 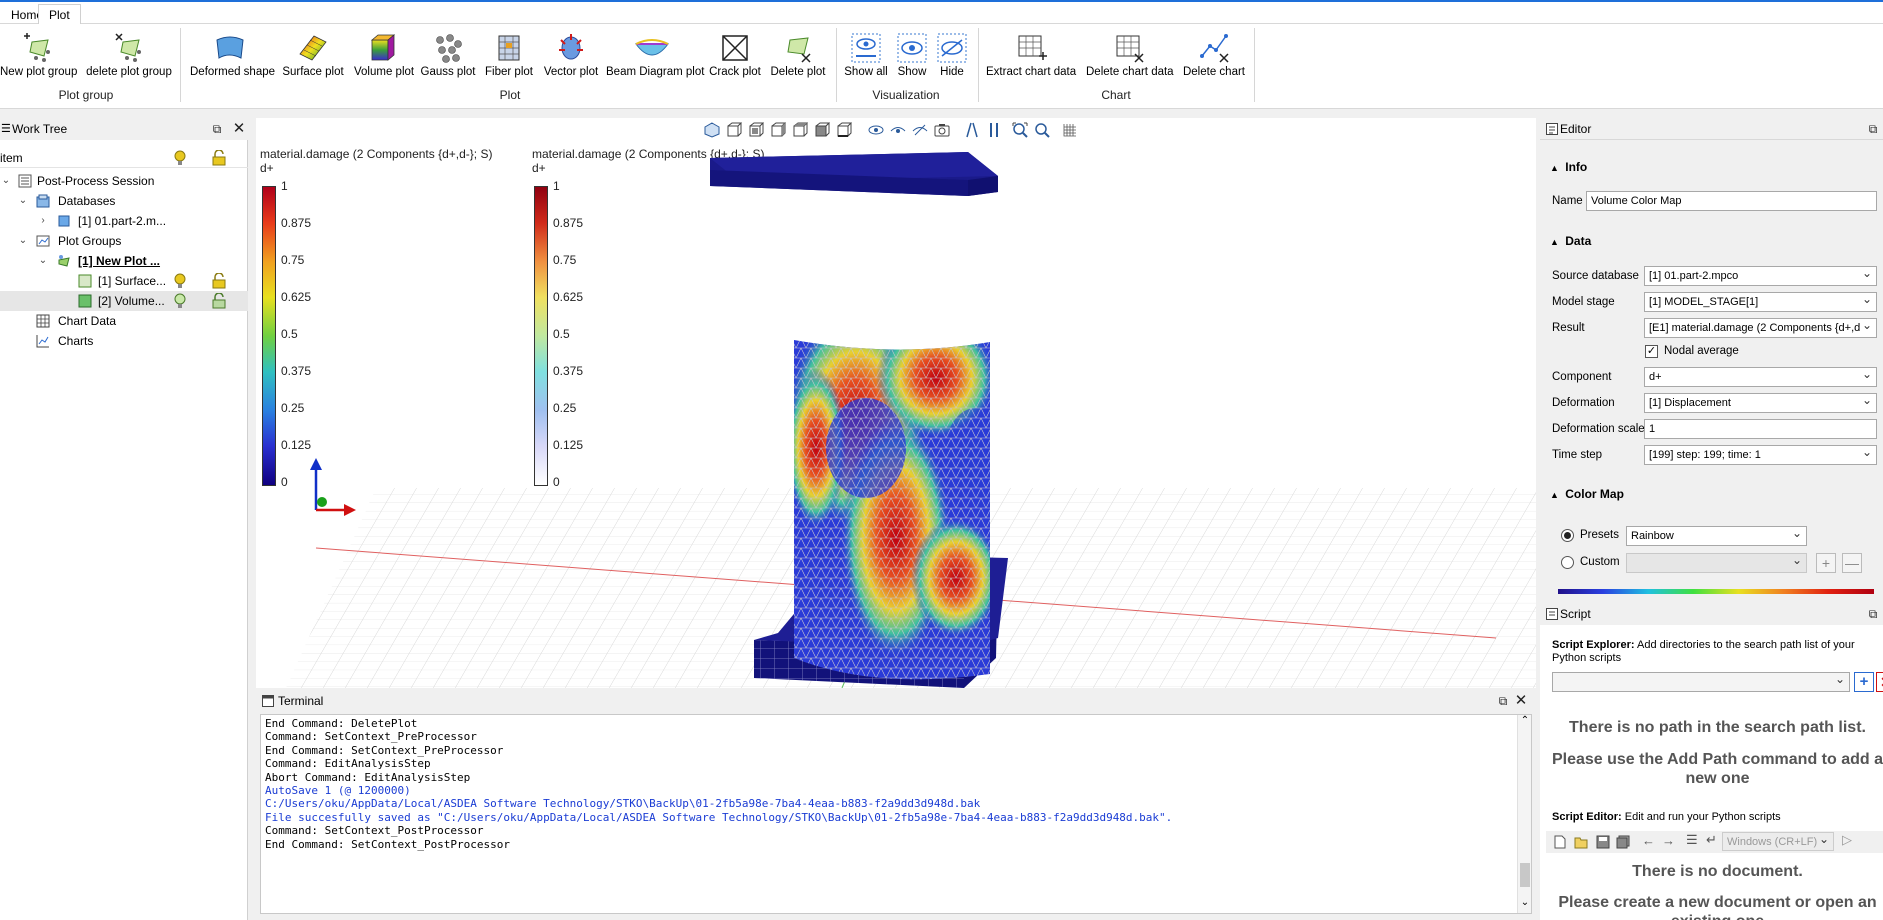 What do you see at coordinates (509, 59) in the screenshot?
I see `fiber-plot-button: Fiber plot` at bounding box center [509, 59].